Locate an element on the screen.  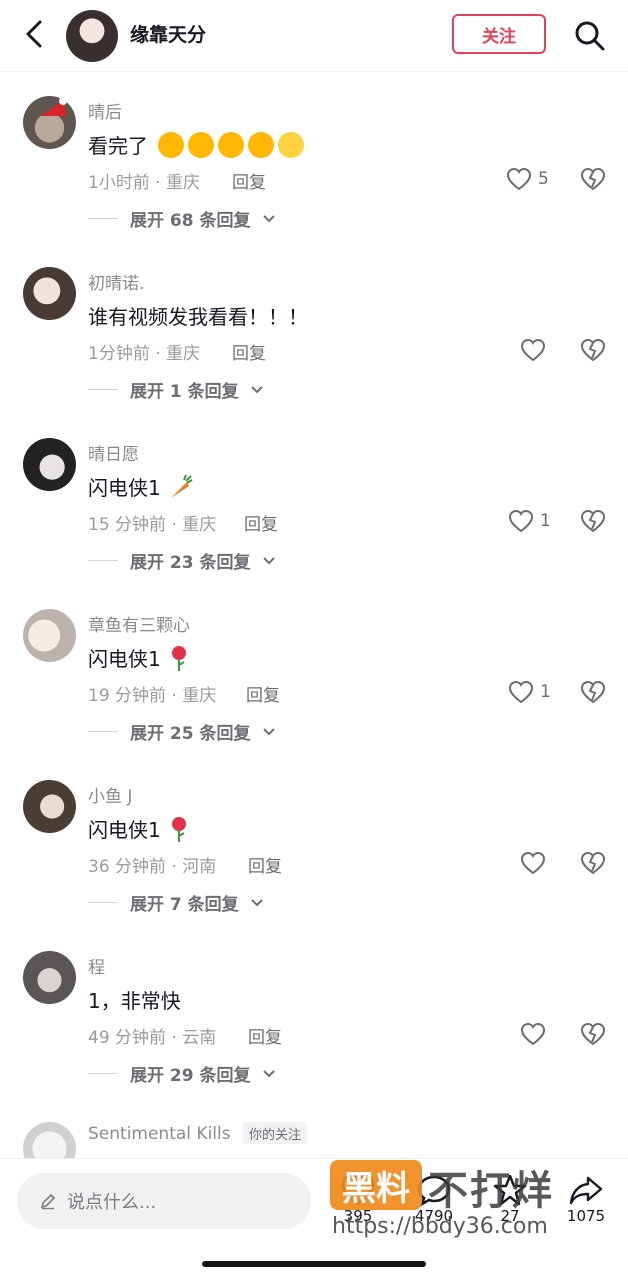
author-avatar is located at coordinates (92, 36).